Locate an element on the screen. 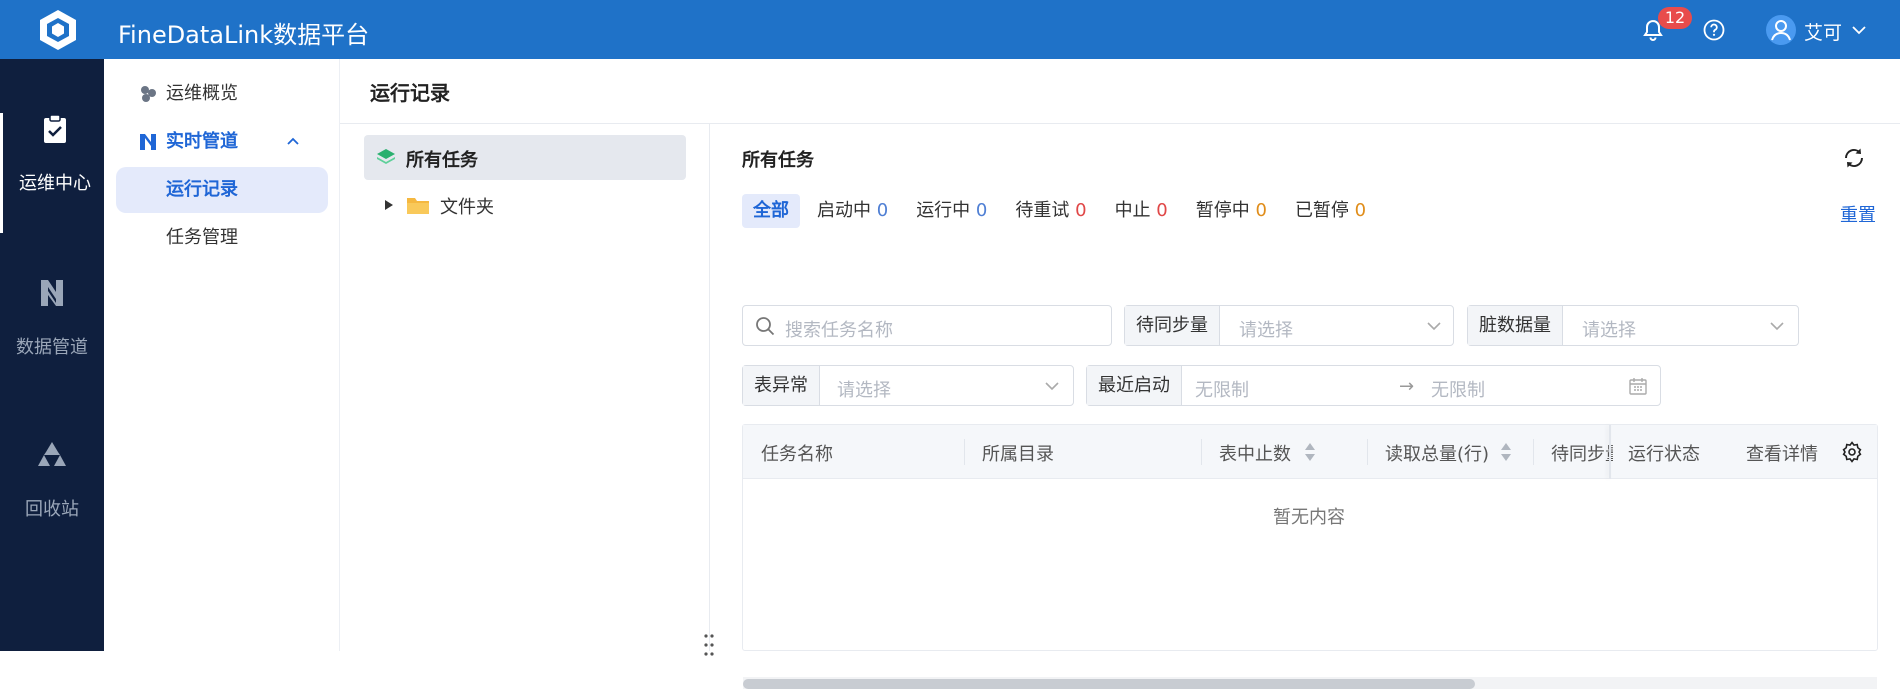 The width and height of the screenshot is (1900, 689). filter-label: 中止 is located at coordinates (1132, 210).